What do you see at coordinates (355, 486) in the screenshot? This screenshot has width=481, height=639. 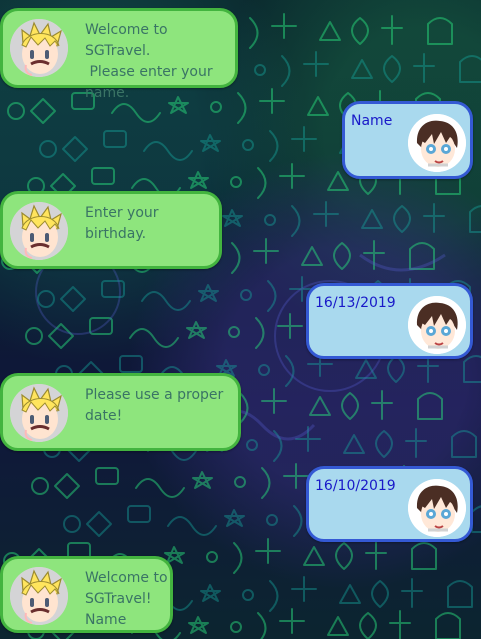 I see `user-message-text: 16/10/2019` at bounding box center [355, 486].